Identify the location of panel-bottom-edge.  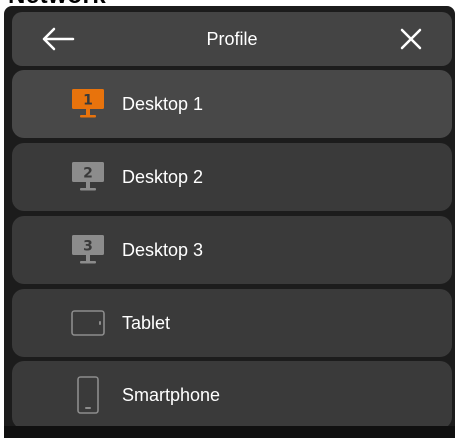
(229, 432).